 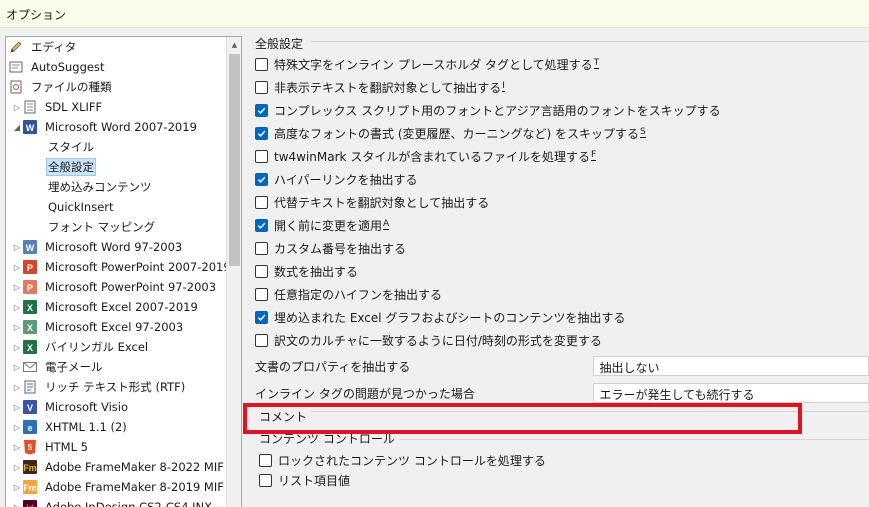 I want to click on option-checkbox-row: ハイパーリンクを抽出する, so click(x=336, y=179).